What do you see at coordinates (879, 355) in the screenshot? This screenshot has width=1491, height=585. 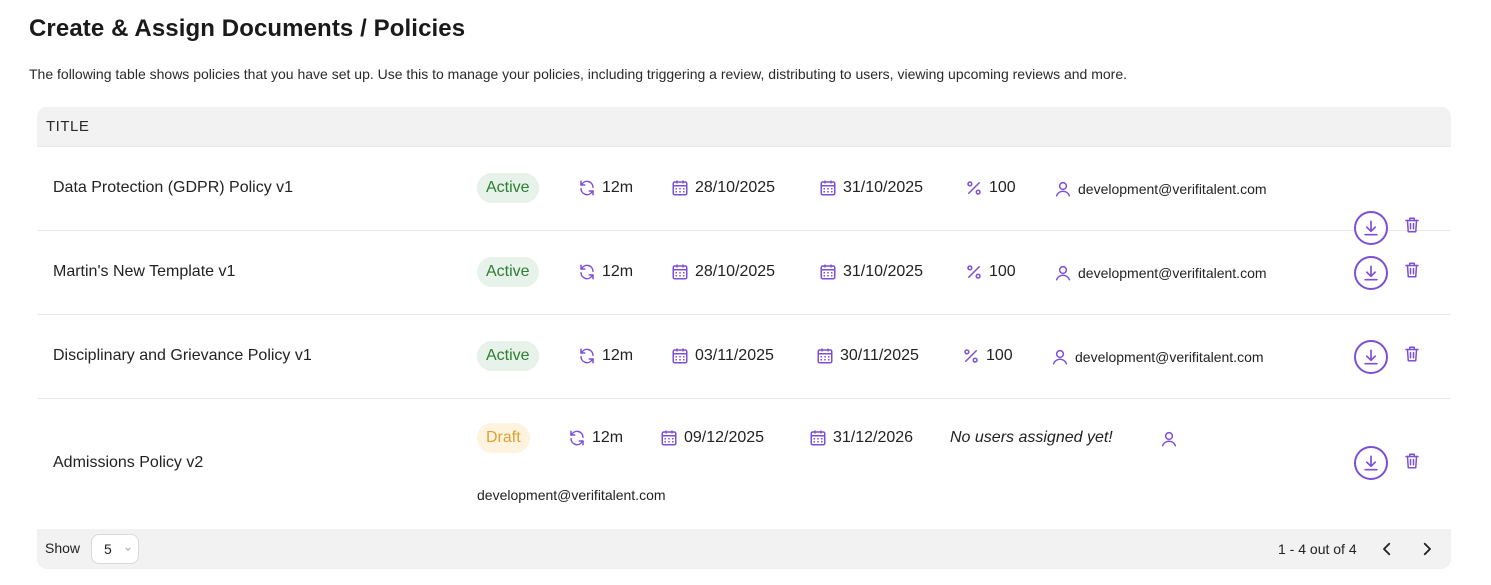 I see `review-date: 30/11/2025` at bounding box center [879, 355].